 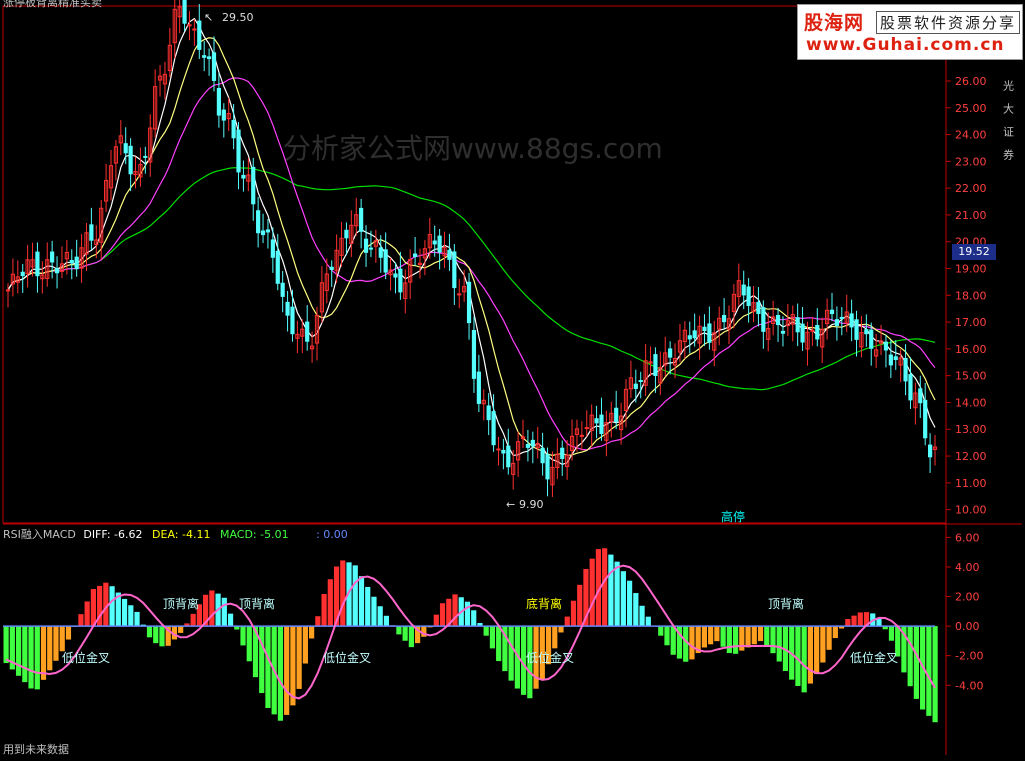 I want to click on right-side-text: 光大证券, so click(x=1008, y=125).